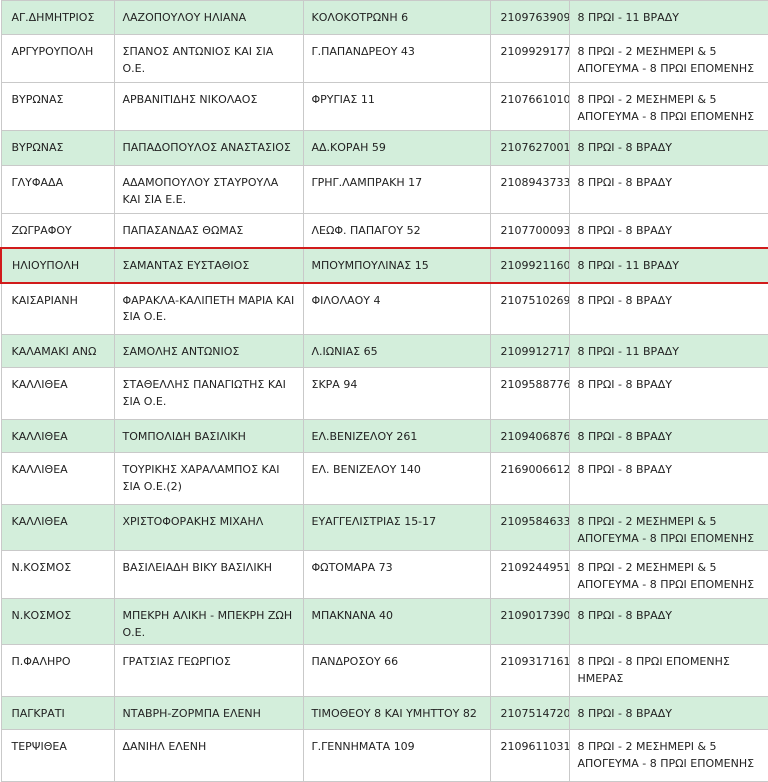 This screenshot has height=782, width=768. Describe the element at coordinates (396, 574) in the screenshot. I see `address-cell: ΦΩΤΟΜΑΡΑ 73` at that location.